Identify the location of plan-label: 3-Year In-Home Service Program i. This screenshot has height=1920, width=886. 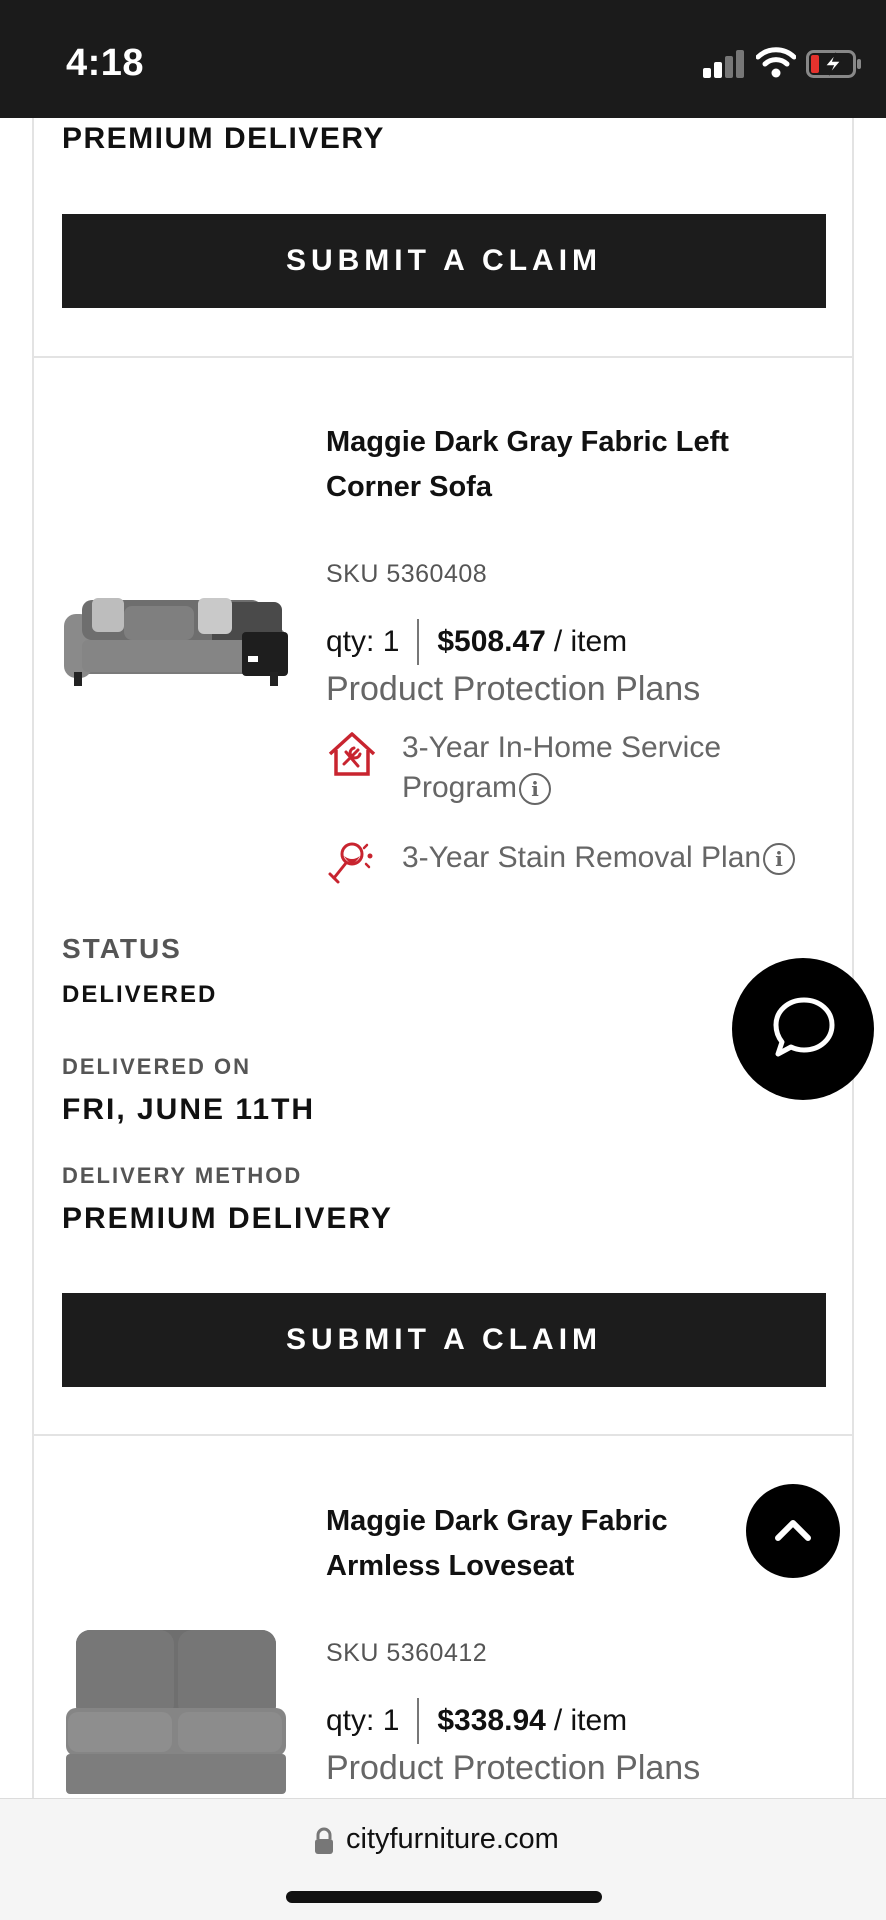
(562, 768).